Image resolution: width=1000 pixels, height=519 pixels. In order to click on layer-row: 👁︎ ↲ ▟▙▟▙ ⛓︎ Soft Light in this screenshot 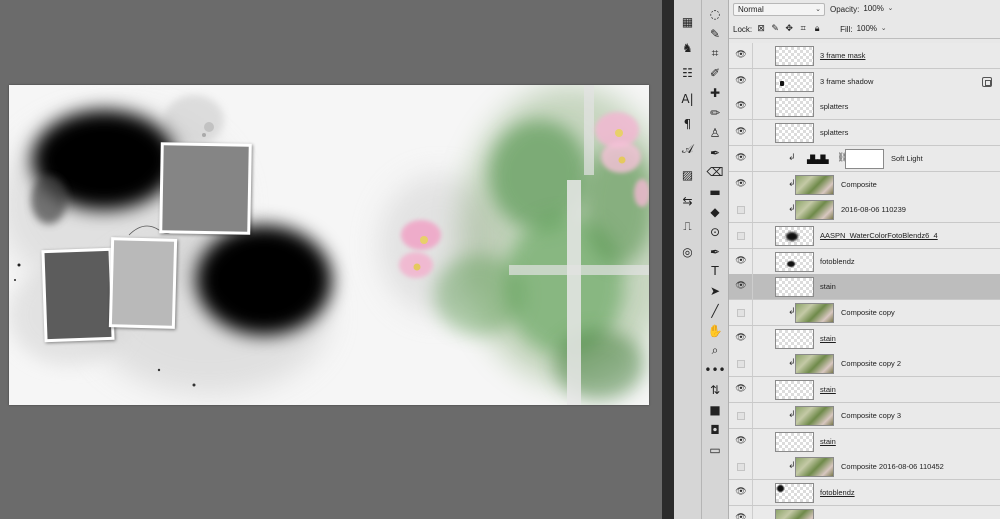, I will do `click(864, 158)`.